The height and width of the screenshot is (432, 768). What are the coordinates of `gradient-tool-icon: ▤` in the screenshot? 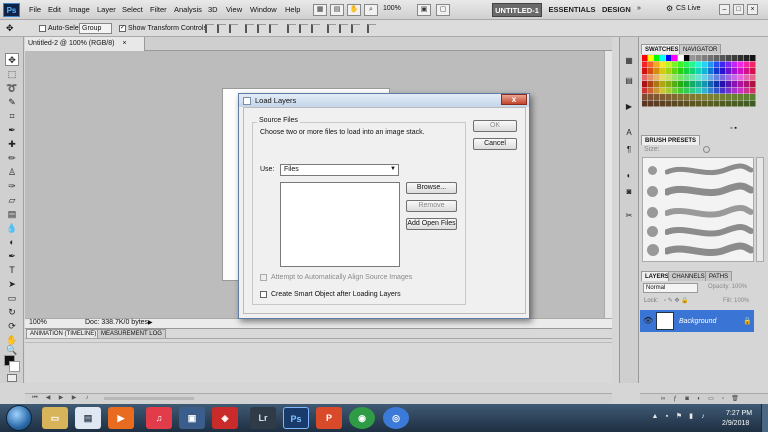 It's located at (12, 214).